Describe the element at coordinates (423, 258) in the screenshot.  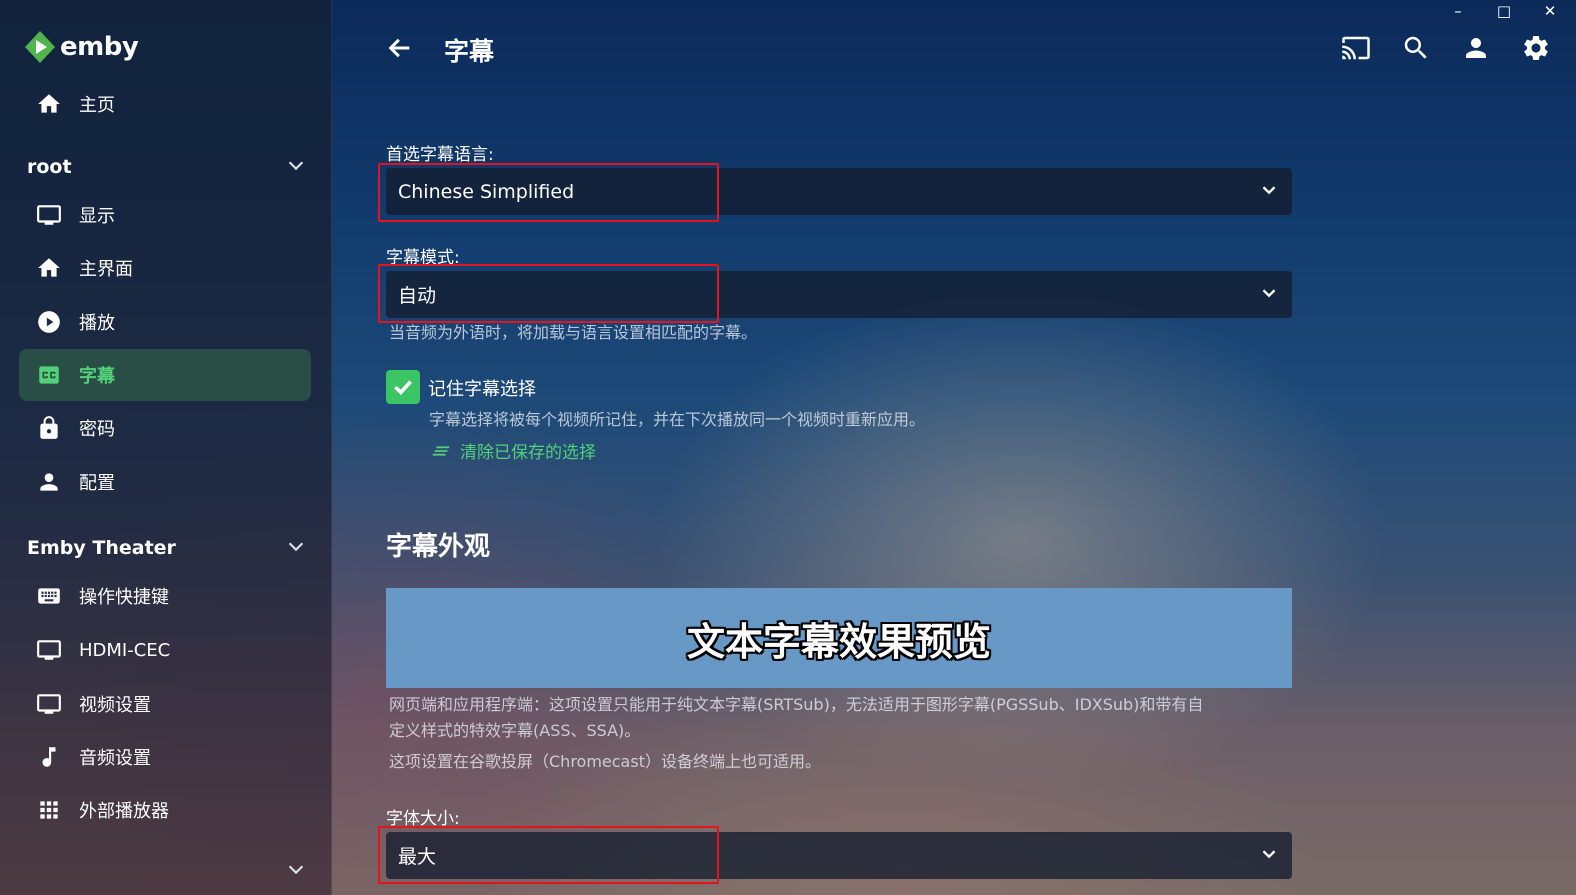
I see `mode-label: 字幕模式:` at that location.